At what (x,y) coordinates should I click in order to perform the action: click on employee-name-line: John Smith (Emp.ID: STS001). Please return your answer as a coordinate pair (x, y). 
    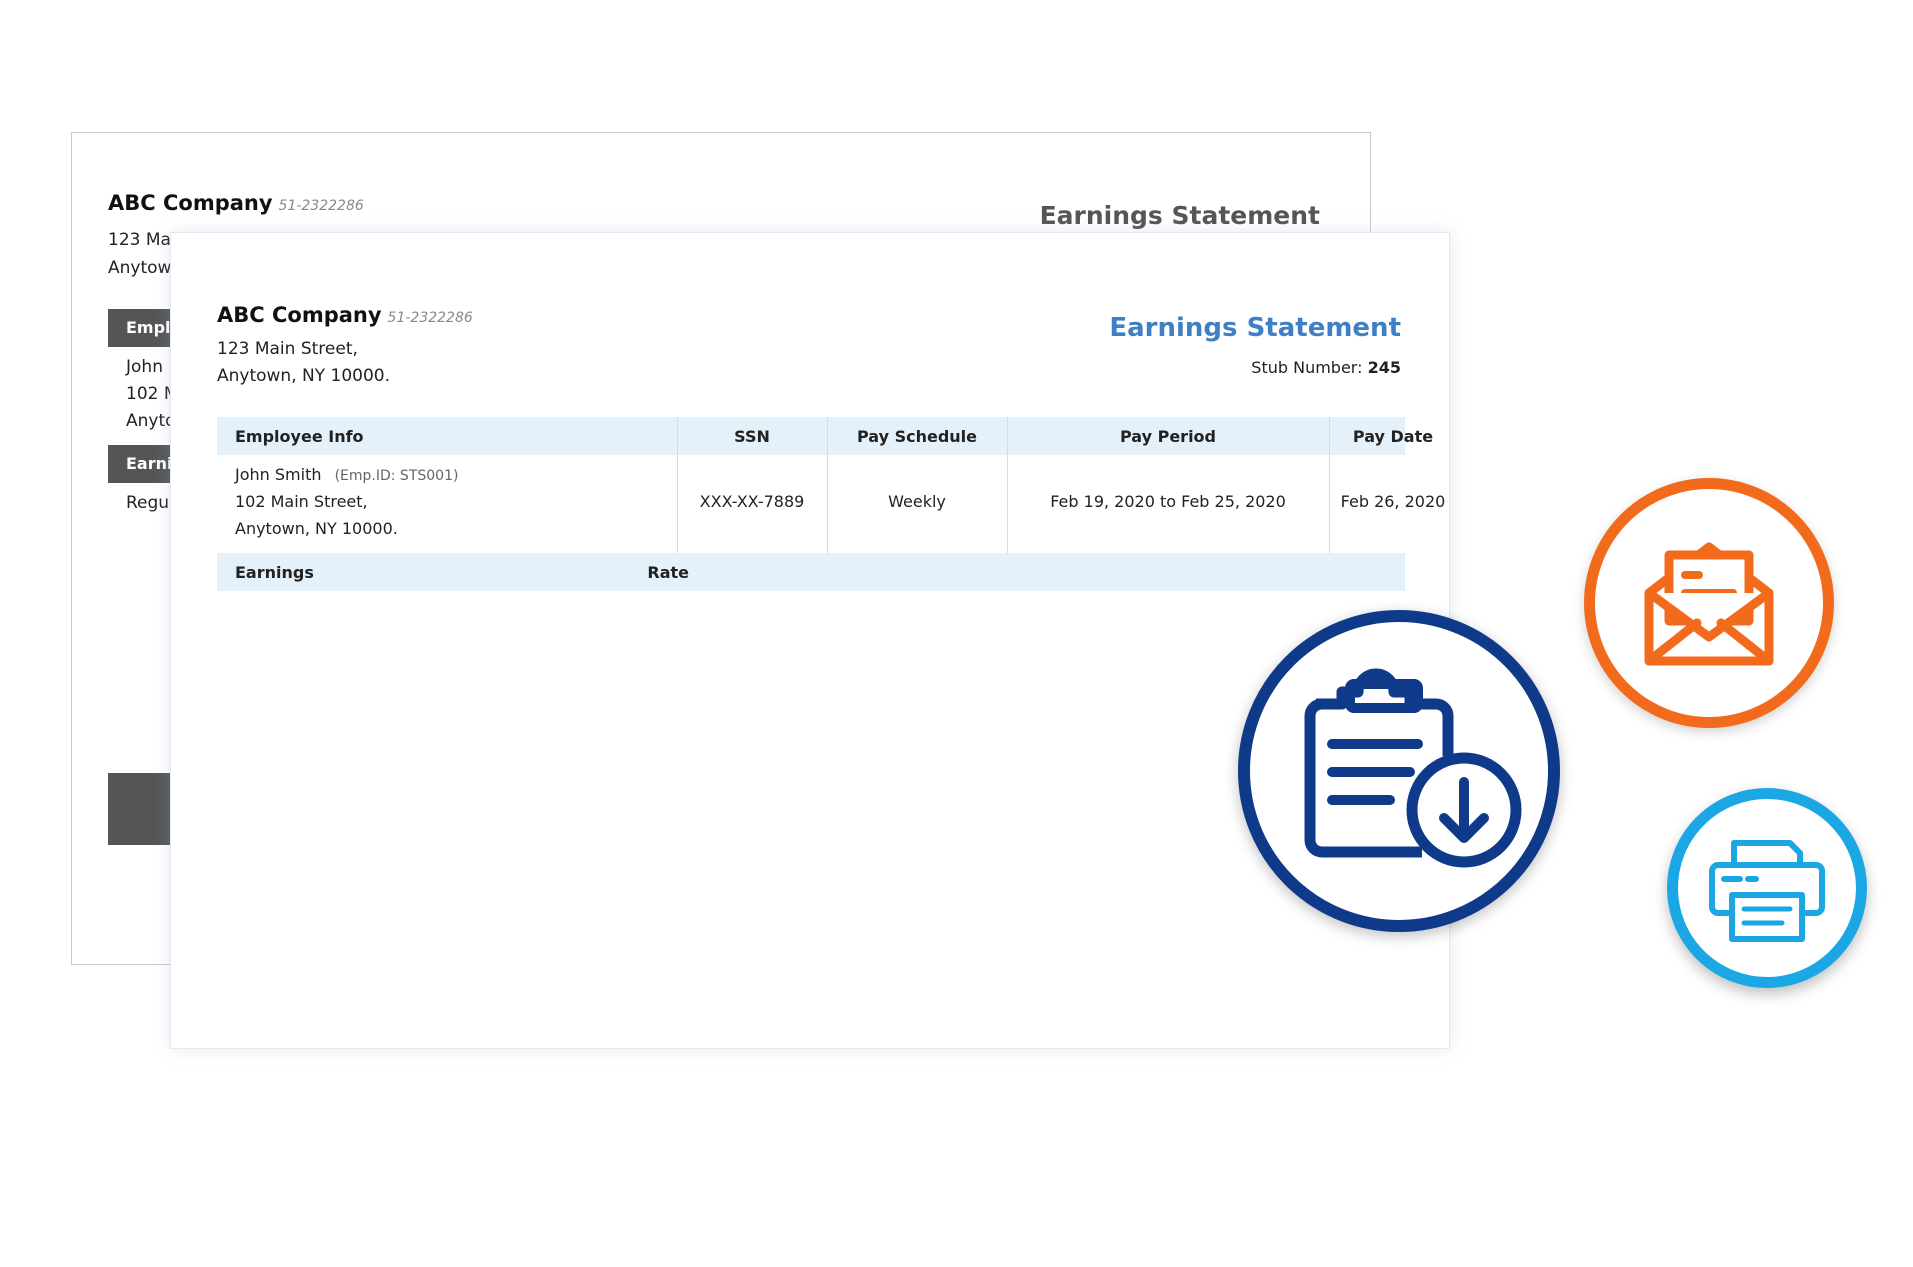
    Looking at the image, I should click on (346, 474).